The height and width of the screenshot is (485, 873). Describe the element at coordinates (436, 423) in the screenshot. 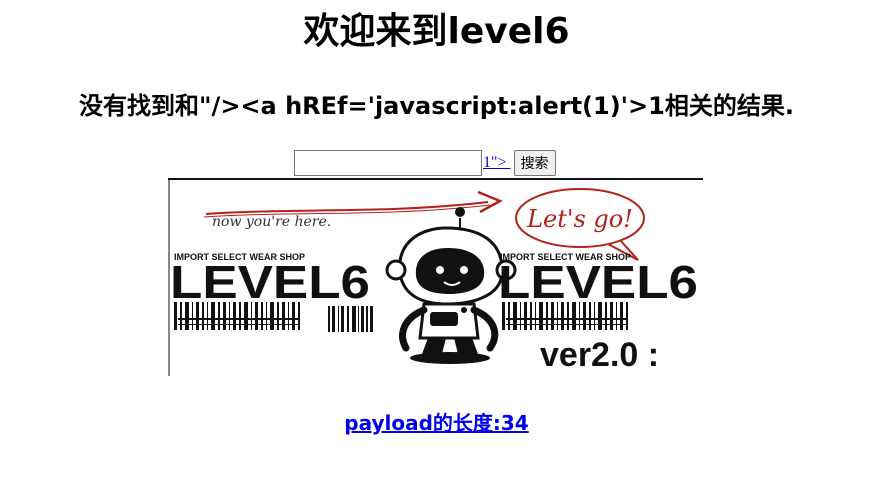

I see `payload-length-link: payload的长度:34` at that location.